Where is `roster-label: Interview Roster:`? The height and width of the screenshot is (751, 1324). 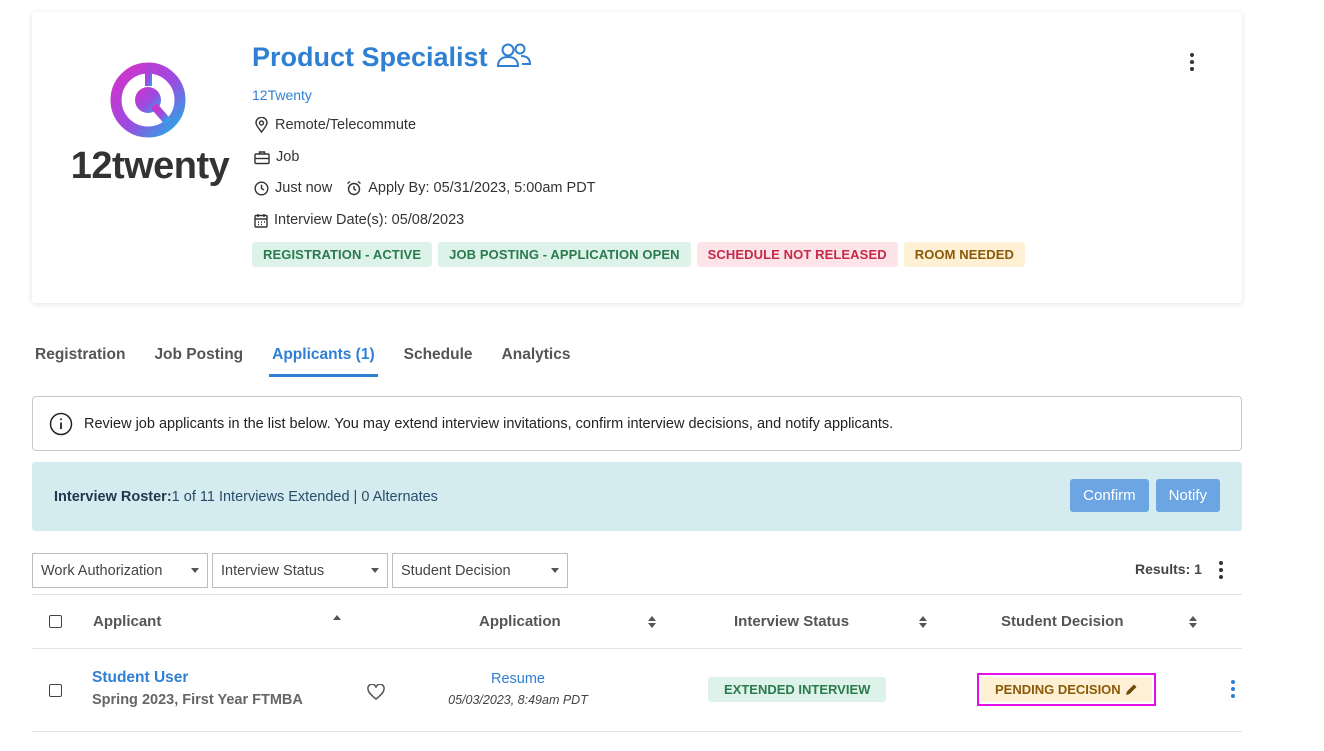
roster-label: Interview Roster: is located at coordinates (113, 496).